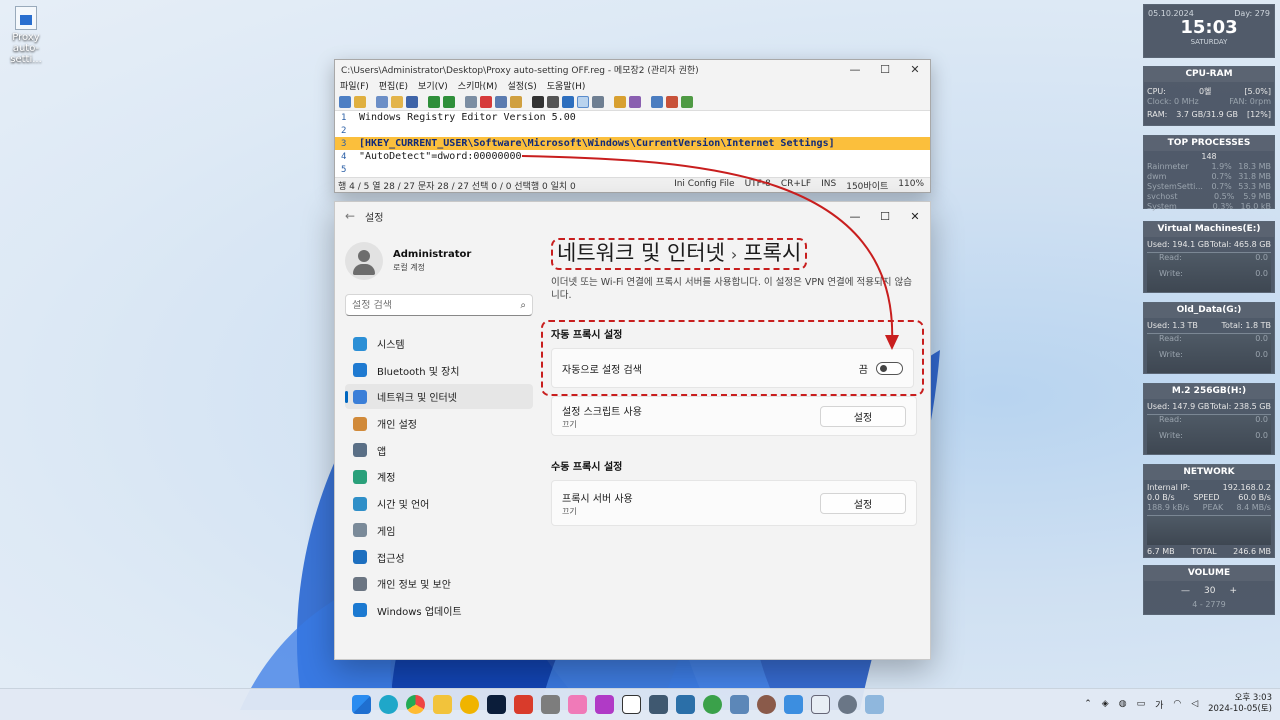 The image size is (1280, 720). Describe the element at coordinates (566, 85) in the screenshot. I see `menu-help: 도움말(H)` at that location.